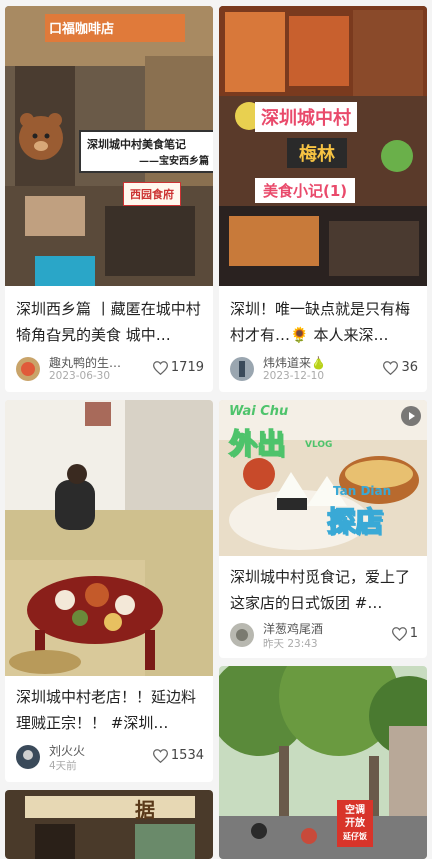  I want to click on like-button: 1534, so click(178, 755).